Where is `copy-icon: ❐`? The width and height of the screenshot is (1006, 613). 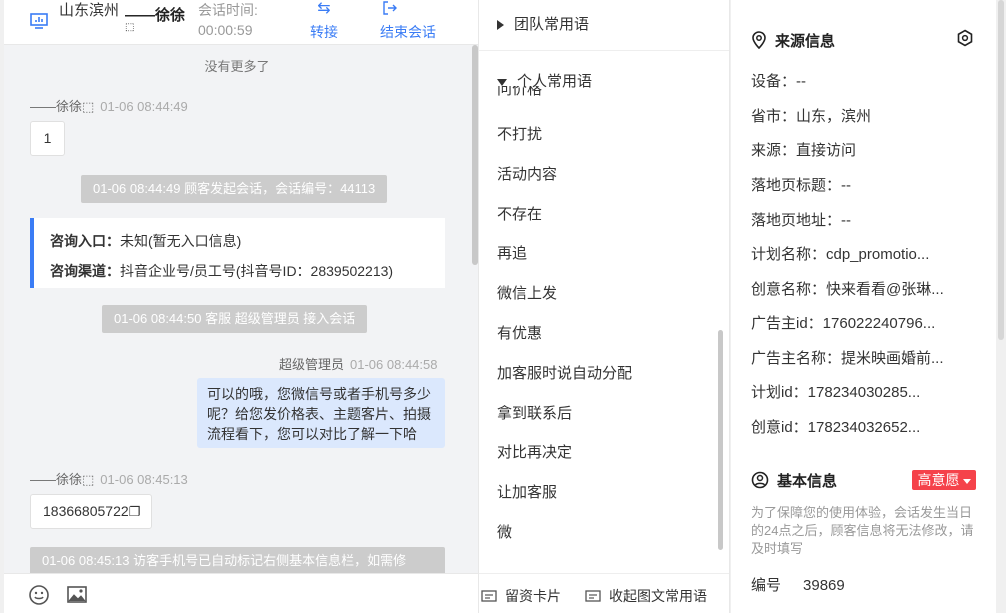 copy-icon: ❐ is located at coordinates (135, 511).